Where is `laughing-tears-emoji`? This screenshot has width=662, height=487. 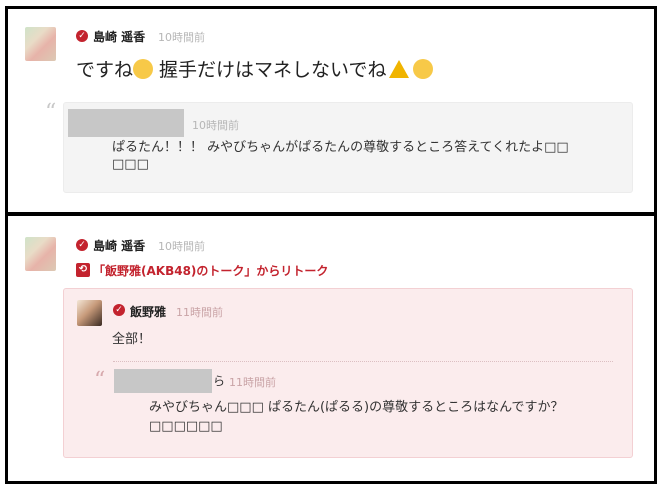
laughing-tears-emoji is located at coordinates (422, 69).